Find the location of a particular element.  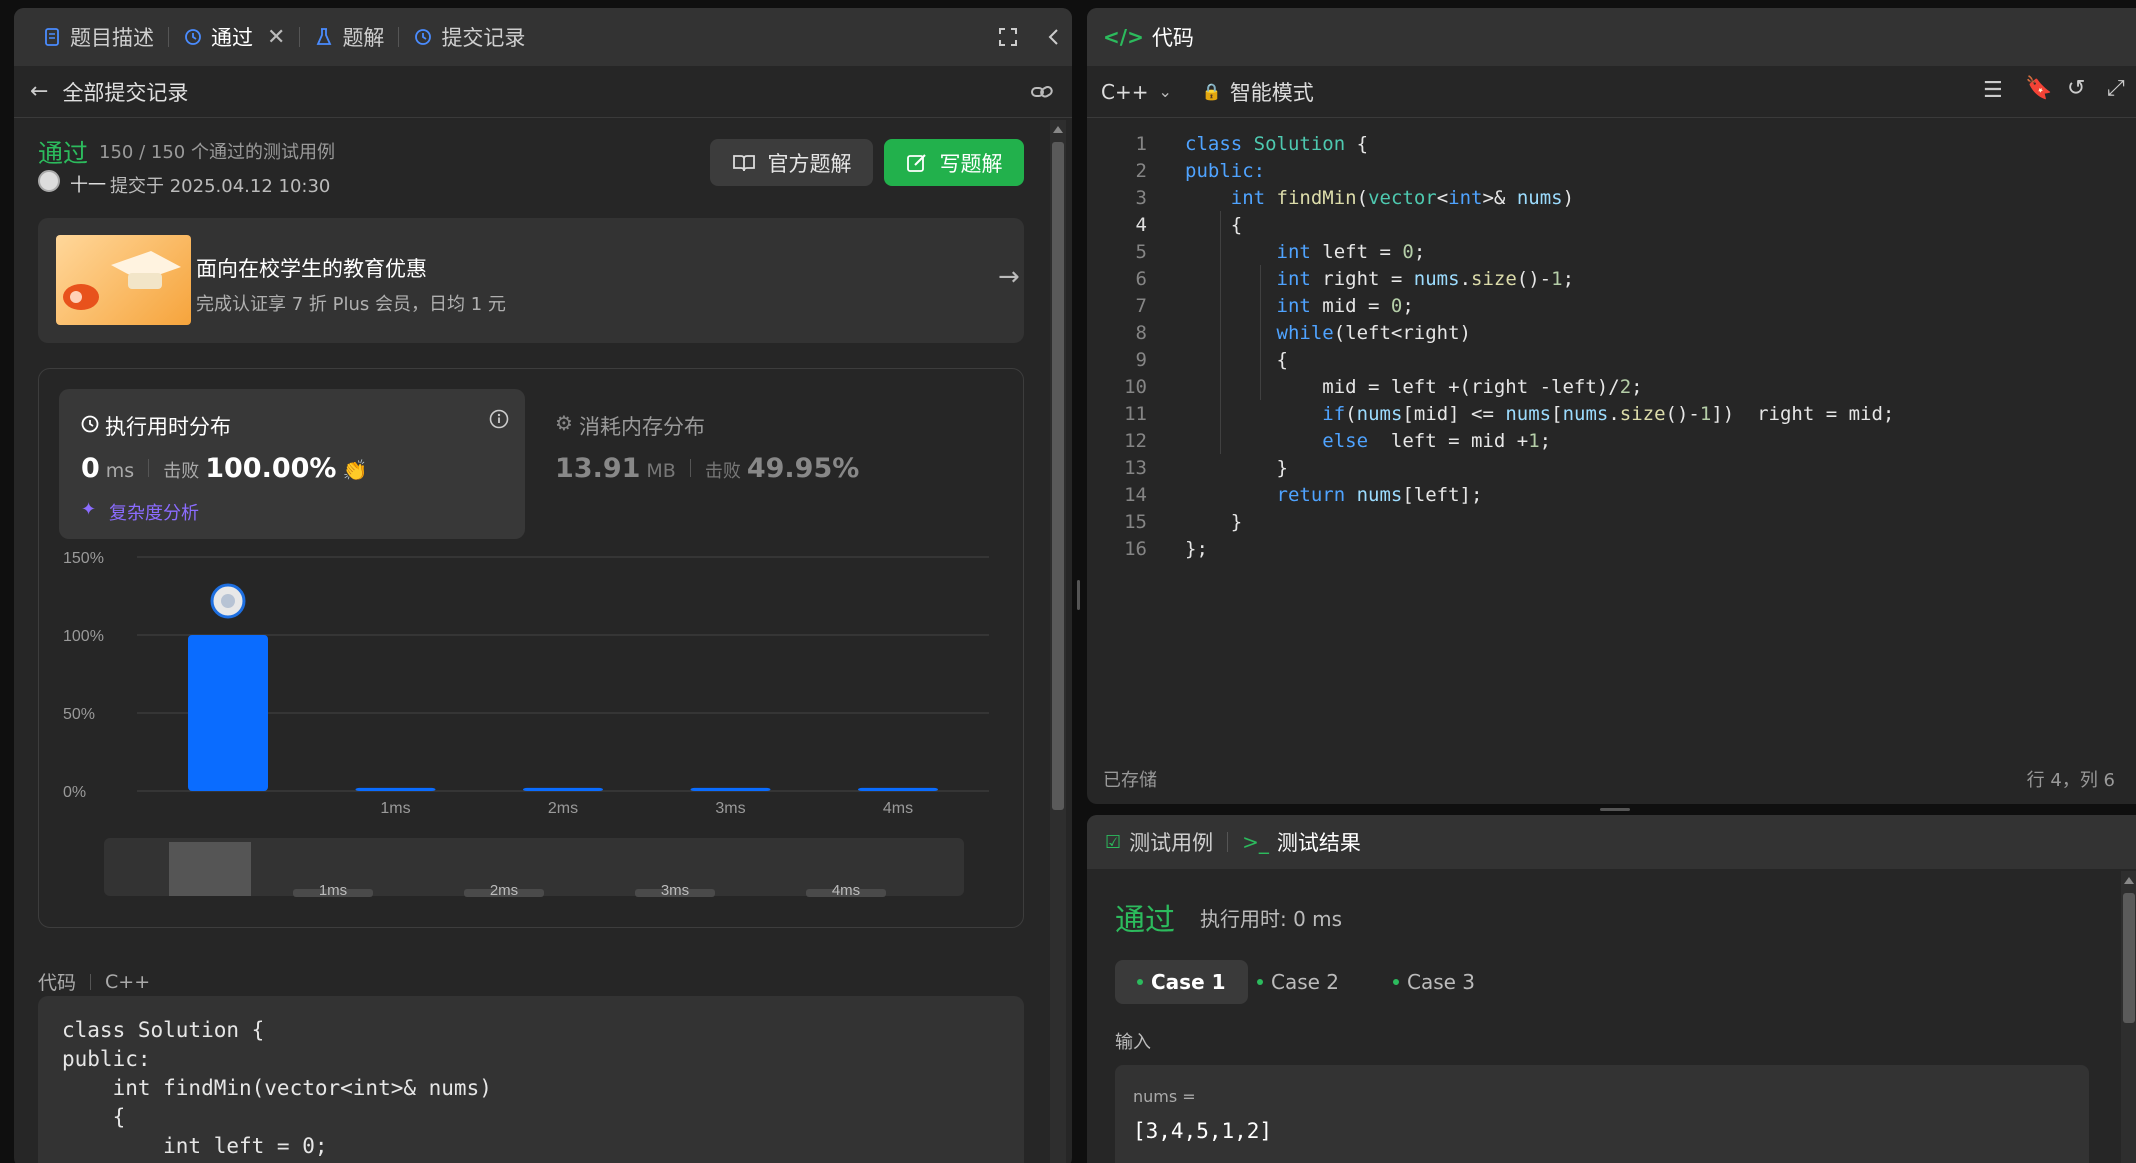

line-number: 3 is located at coordinates (1141, 197).